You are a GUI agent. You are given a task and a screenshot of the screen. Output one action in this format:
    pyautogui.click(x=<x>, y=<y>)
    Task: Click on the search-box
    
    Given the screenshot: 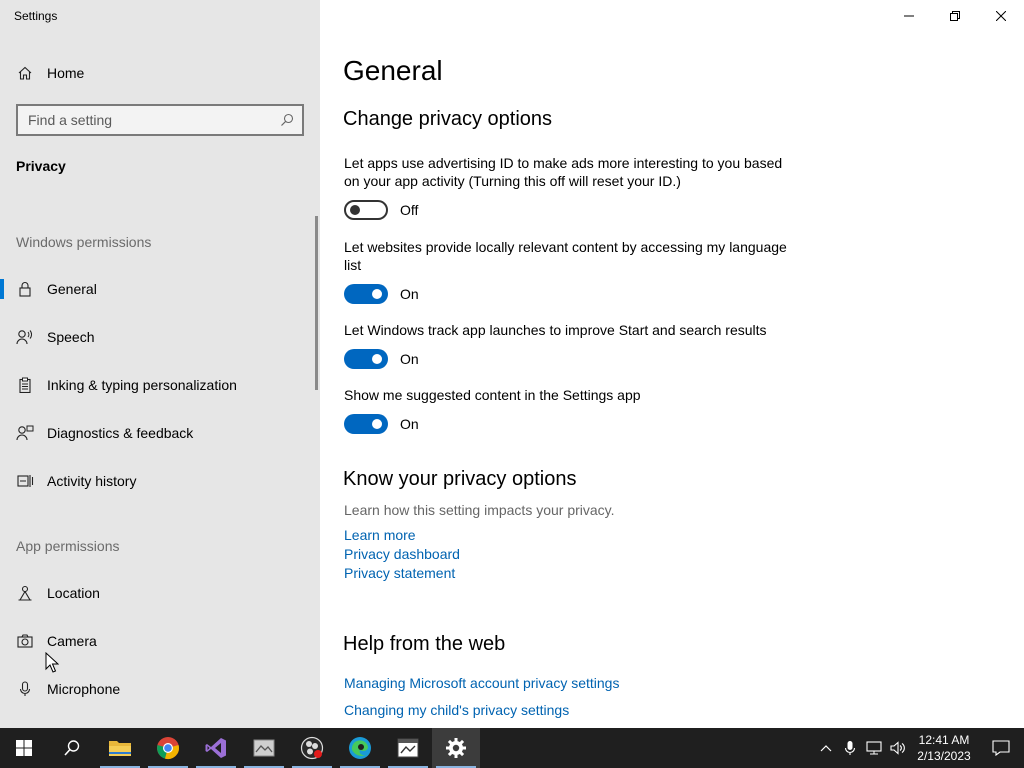 What is the action you would take?
    pyautogui.click(x=160, y=120)
    